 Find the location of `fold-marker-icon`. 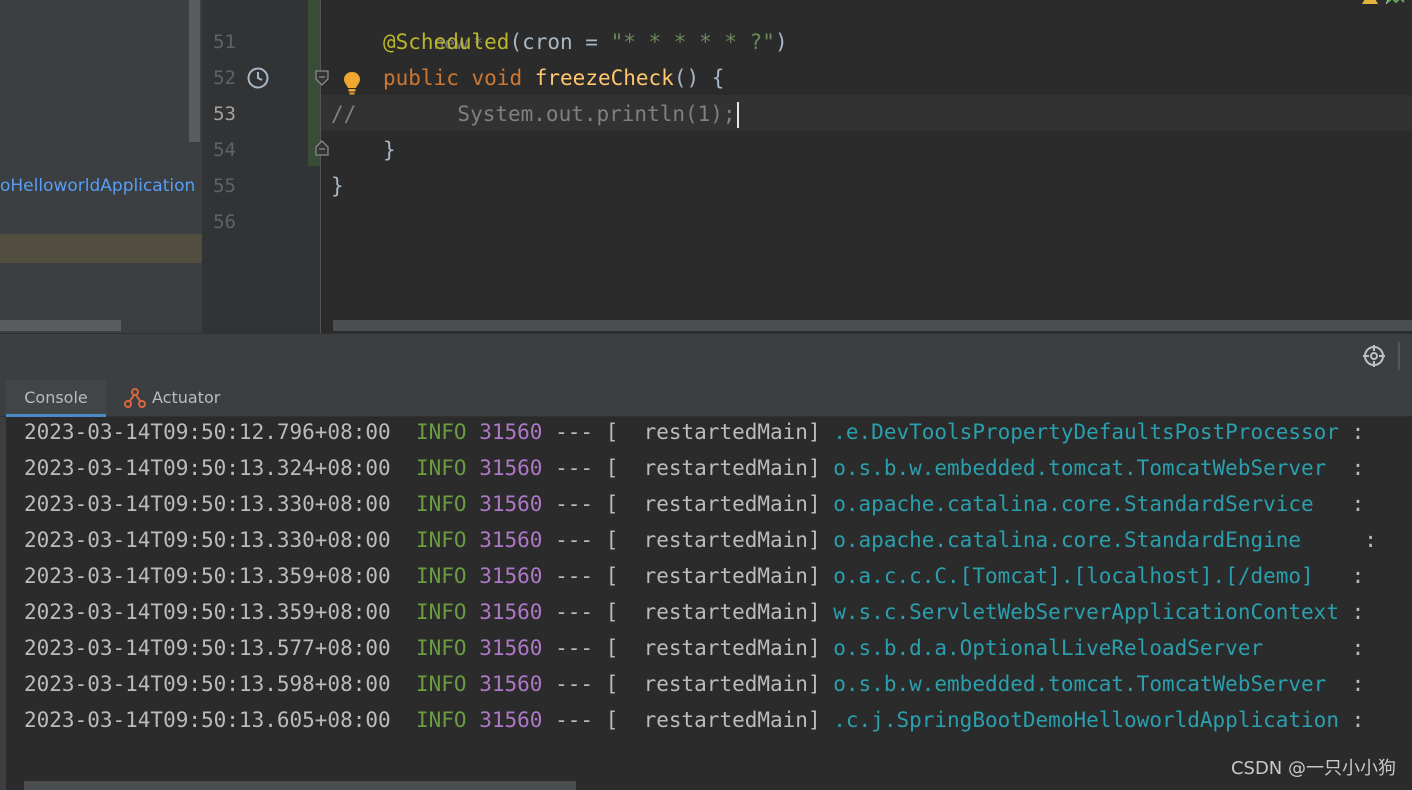

fold-marker-icon is located at coordinates (322, 78).